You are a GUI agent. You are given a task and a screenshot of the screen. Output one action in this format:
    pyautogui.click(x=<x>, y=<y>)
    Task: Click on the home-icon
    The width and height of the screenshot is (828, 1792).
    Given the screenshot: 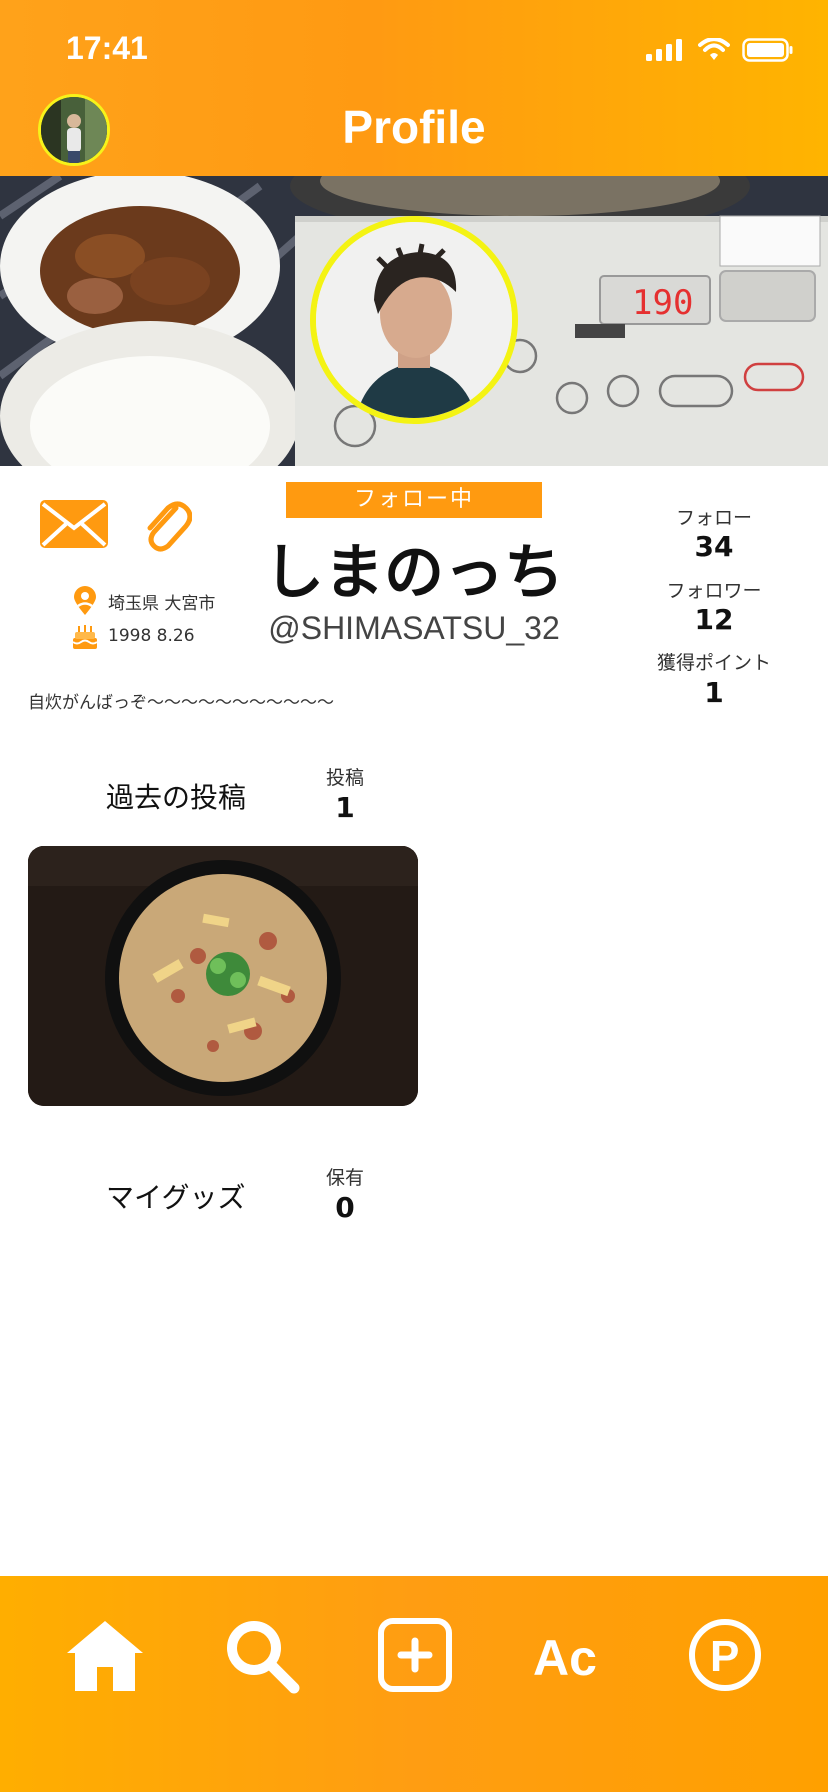 What is the action you would take?
    pyautogui.click(x=105, y=1656)
    